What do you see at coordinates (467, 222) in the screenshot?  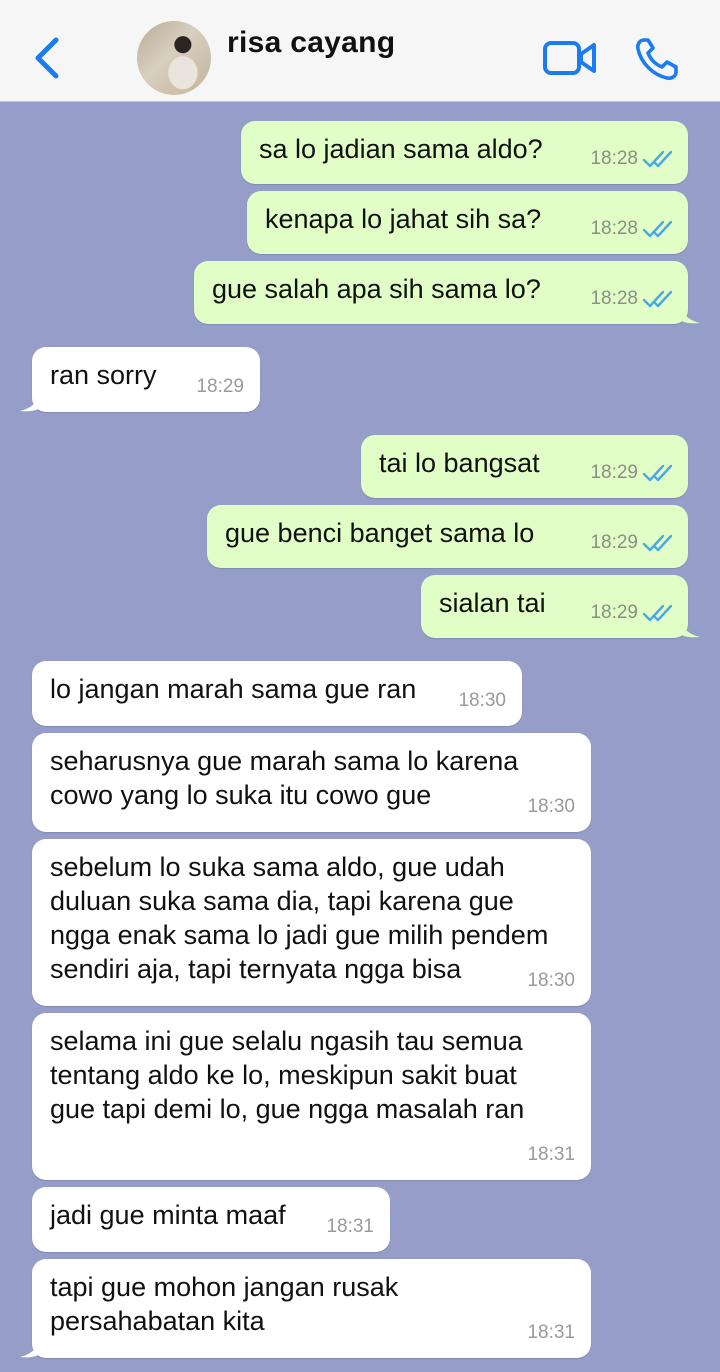 I see `outgoing-message: kenapa lo jahat sih sa? 18:28` at bounding box center [467, 222].